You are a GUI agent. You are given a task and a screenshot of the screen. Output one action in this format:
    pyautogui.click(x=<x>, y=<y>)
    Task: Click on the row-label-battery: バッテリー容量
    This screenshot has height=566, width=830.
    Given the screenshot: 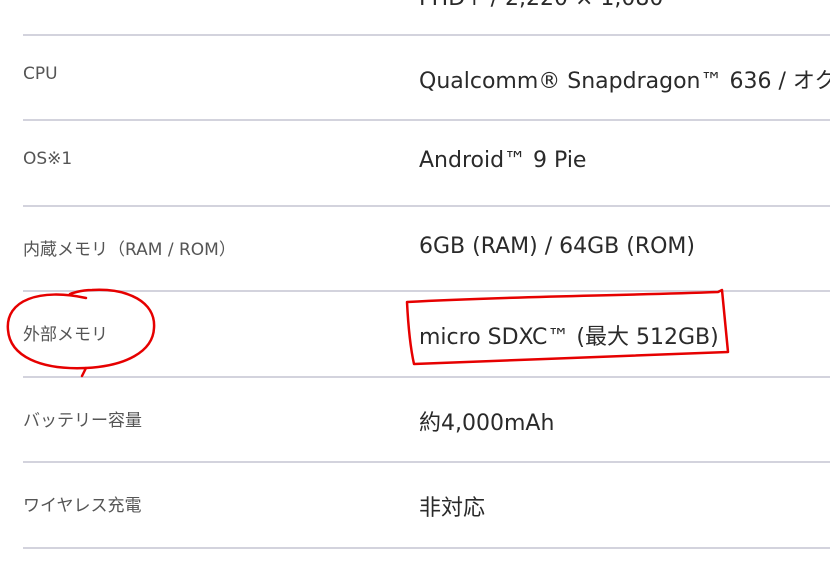 What is the action you would take?
    pyautogui.click(x=82, y=421)
    